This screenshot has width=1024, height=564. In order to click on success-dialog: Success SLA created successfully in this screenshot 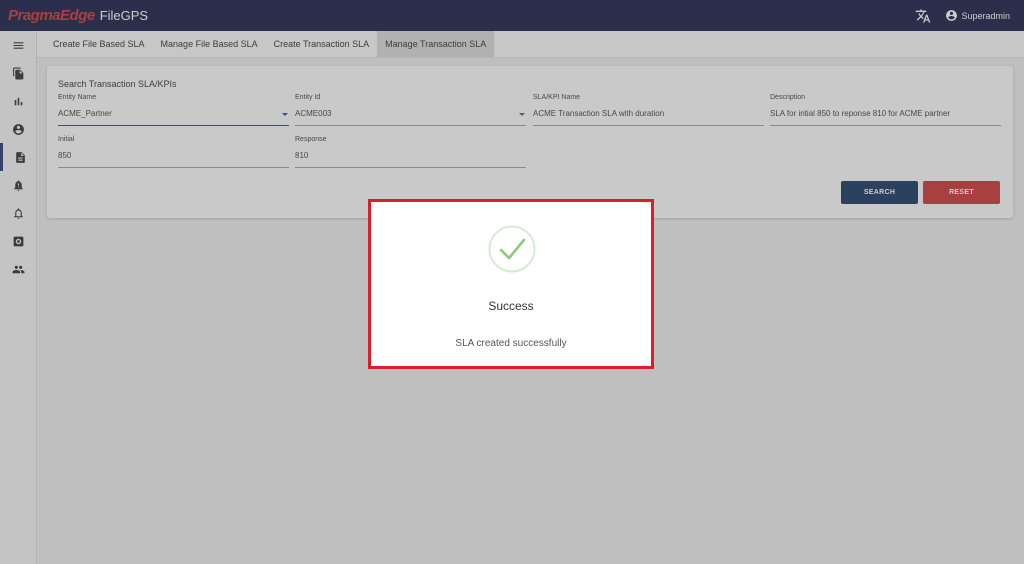, I will do `click(511, 284)`.